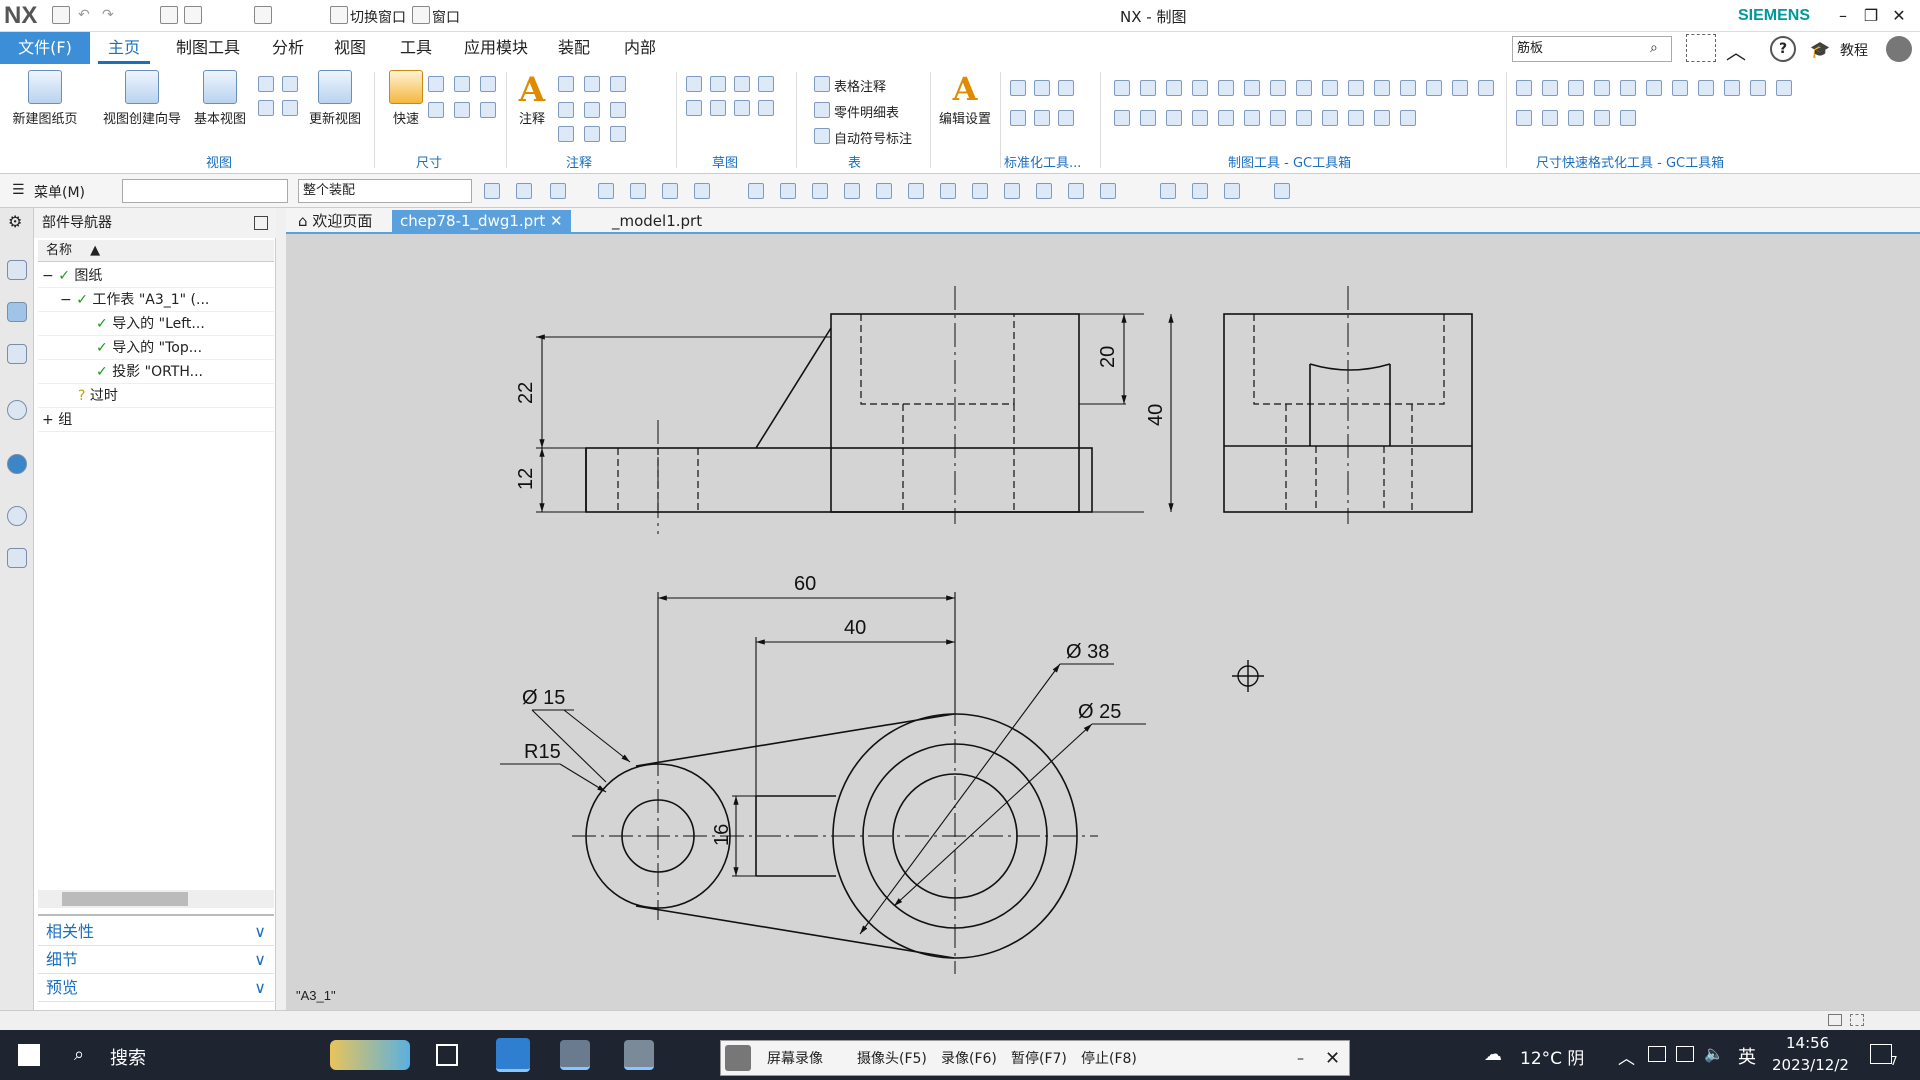 This screenshot has height=1080, width=1920. What do you see at coordinates (742, 108) in the screenshot?
I see `spline-icon` at bounding box center [742, 108].